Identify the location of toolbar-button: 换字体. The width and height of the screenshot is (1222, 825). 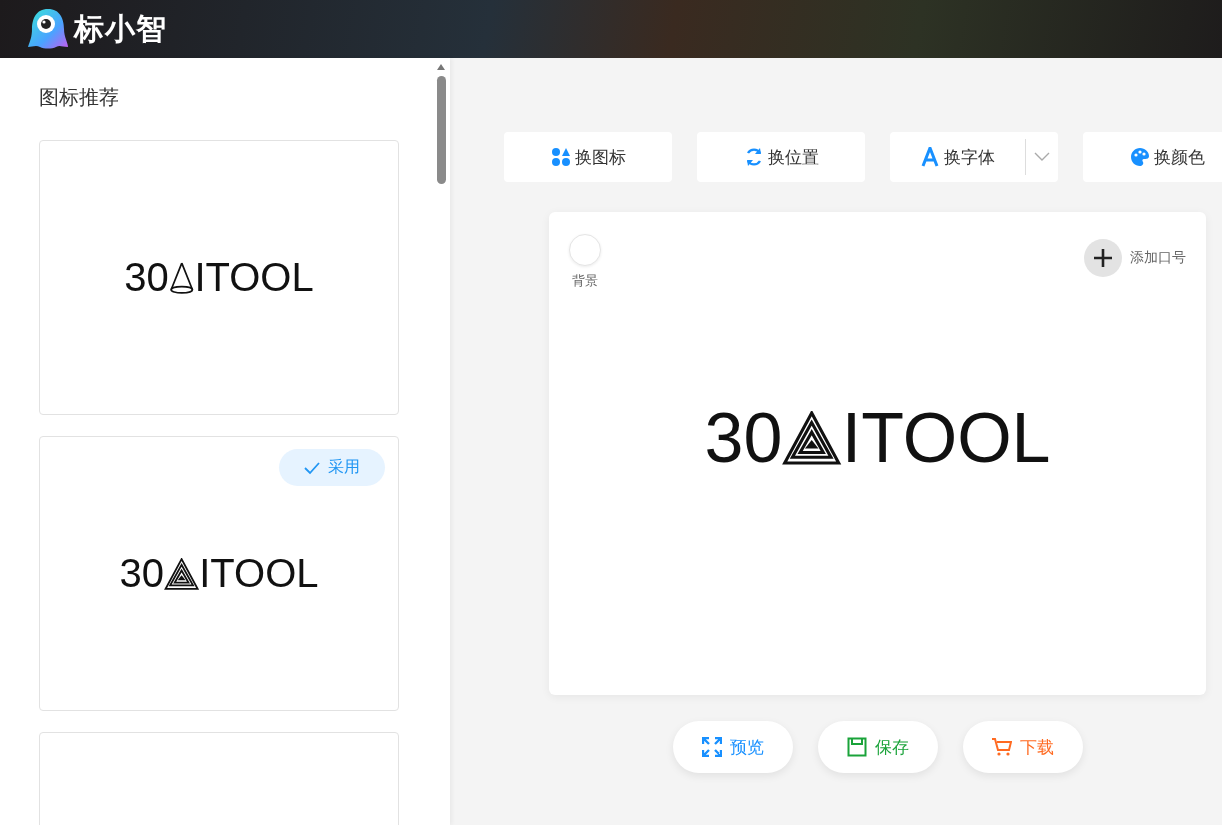
(974, 157).